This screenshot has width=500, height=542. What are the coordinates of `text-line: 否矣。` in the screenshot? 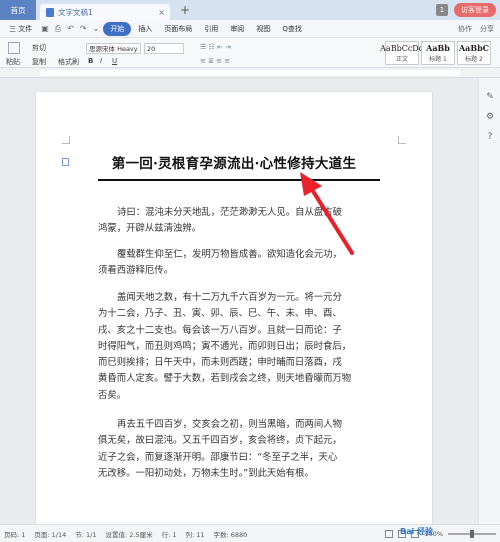 It's located at (112, 395).